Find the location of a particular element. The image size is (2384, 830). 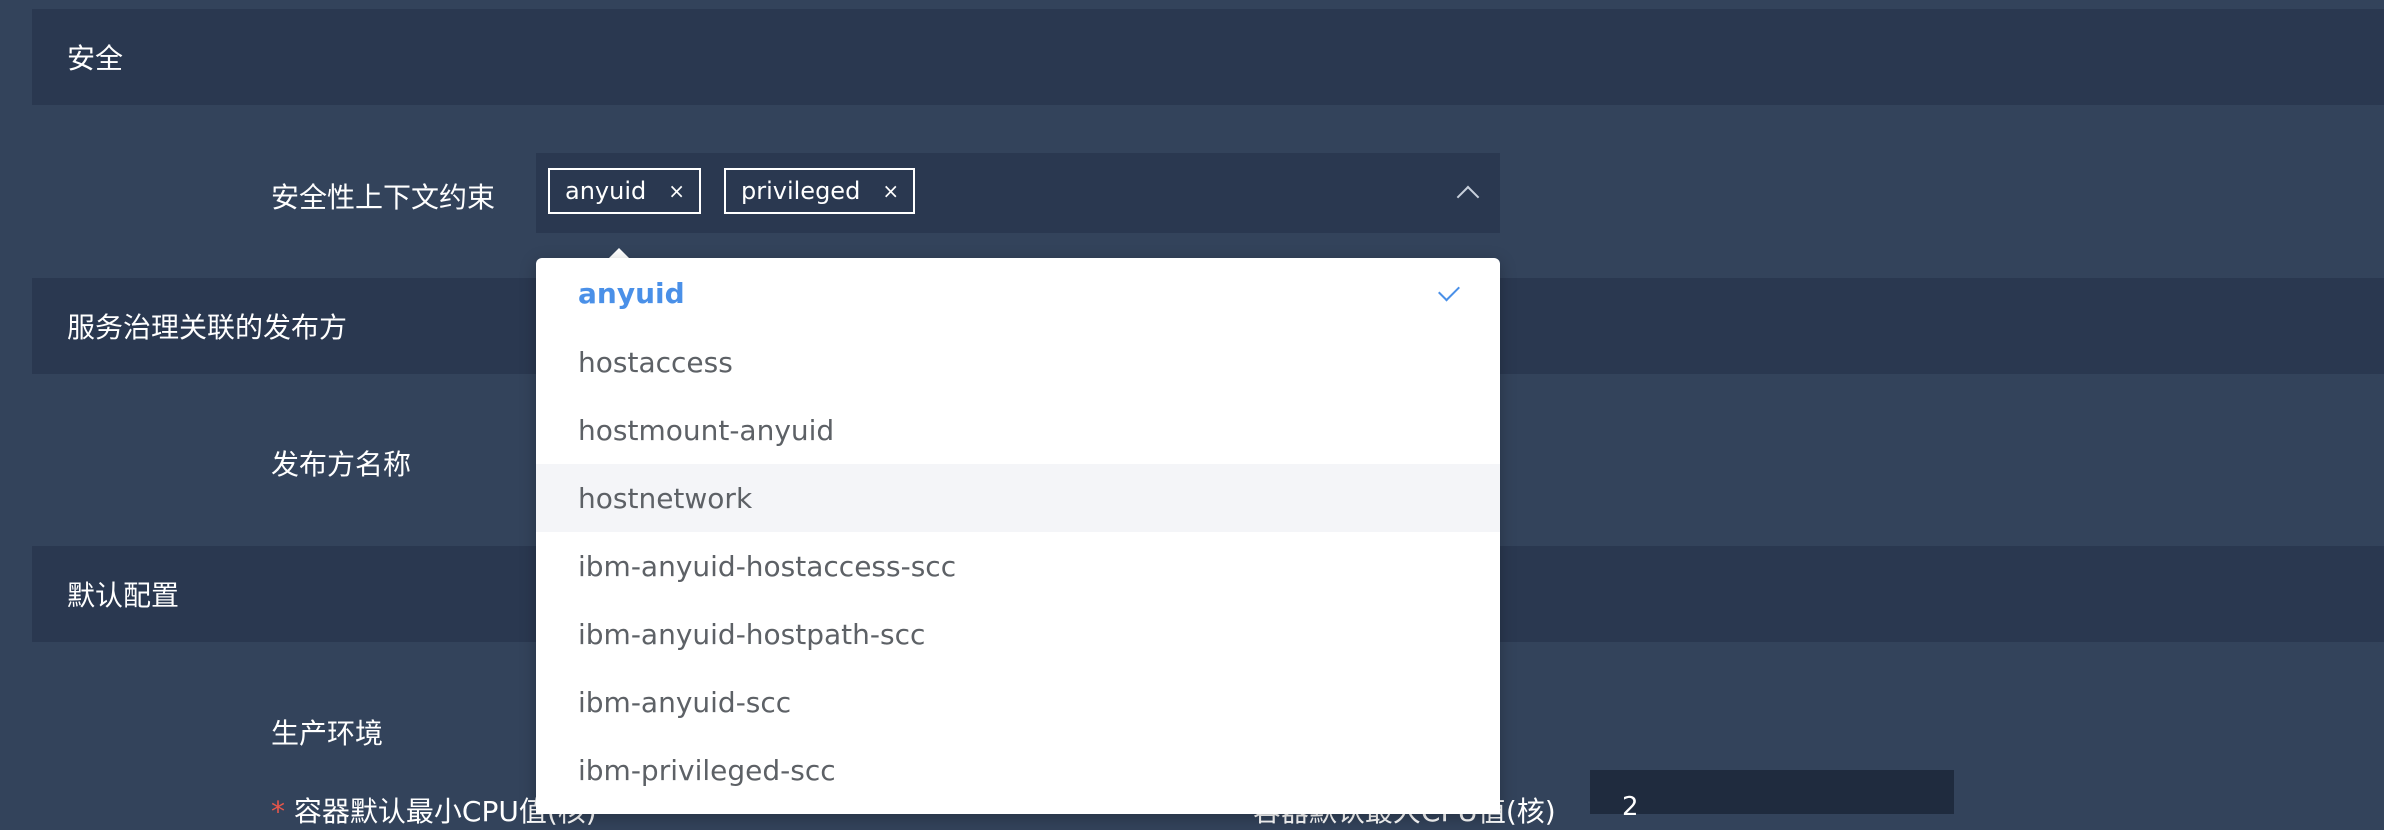

option-anyuid: anyuid is located at coordinates (1018, 293).